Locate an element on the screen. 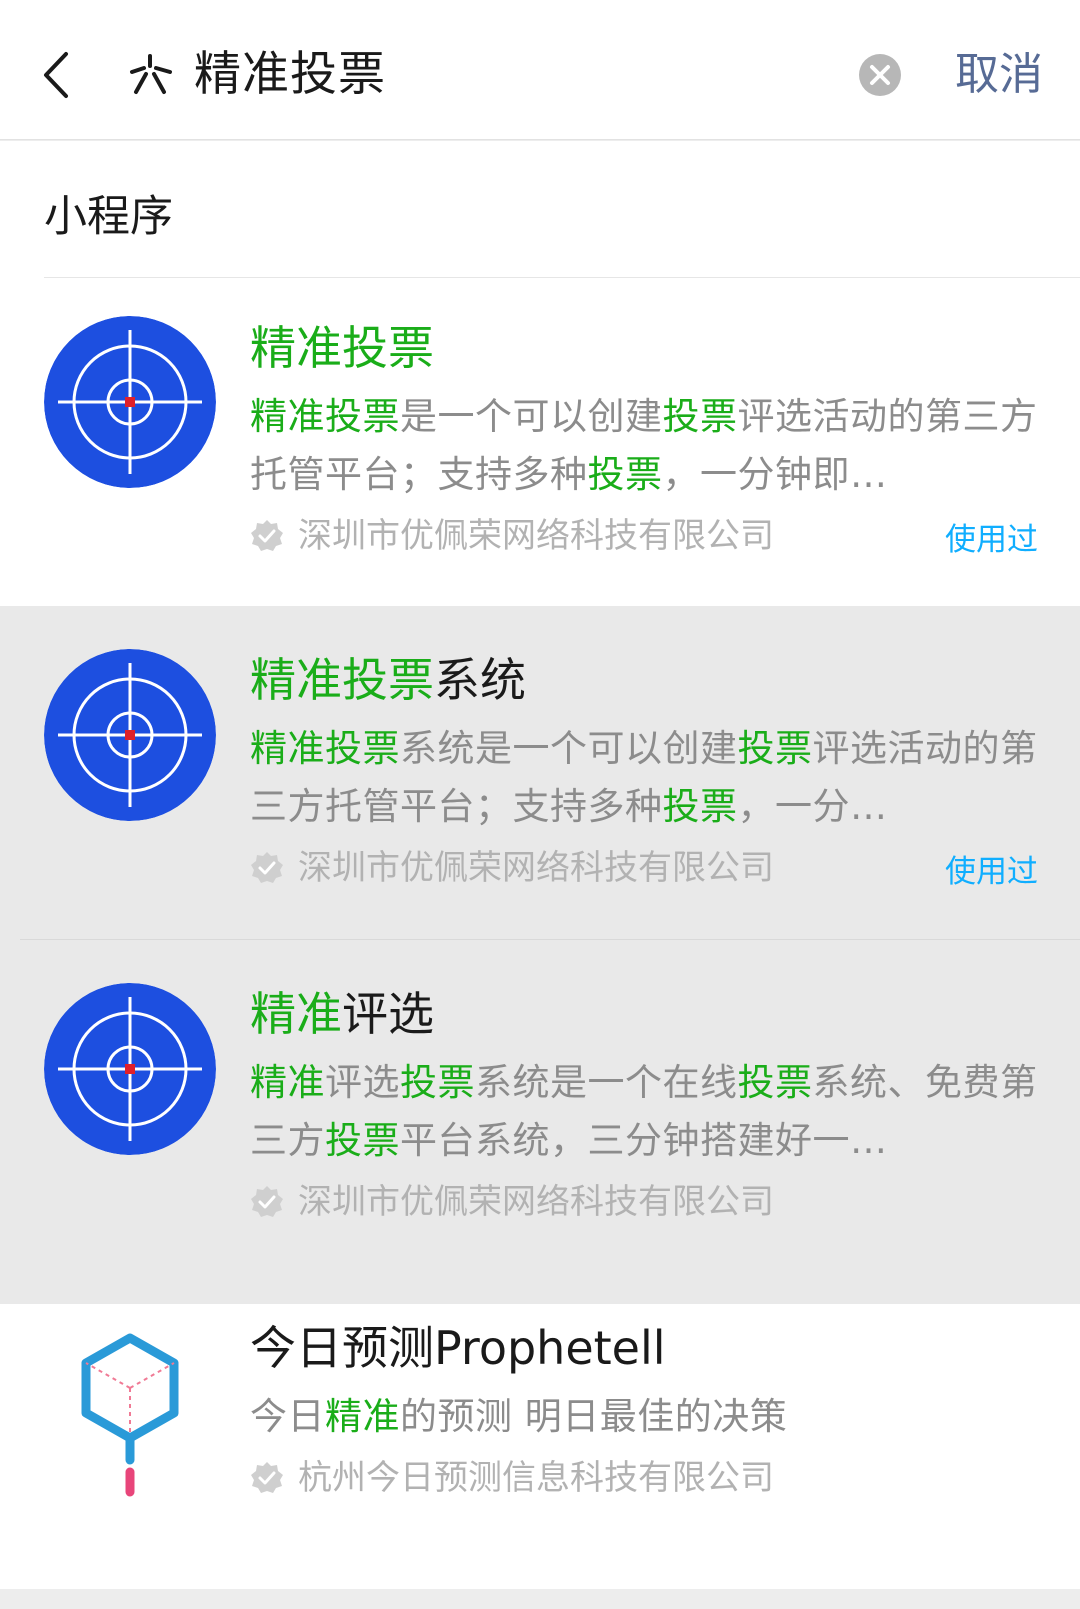 This screenshot has height=1609, width=1080. result-title: 精准投票系统 is located at coordinates (388, 680).